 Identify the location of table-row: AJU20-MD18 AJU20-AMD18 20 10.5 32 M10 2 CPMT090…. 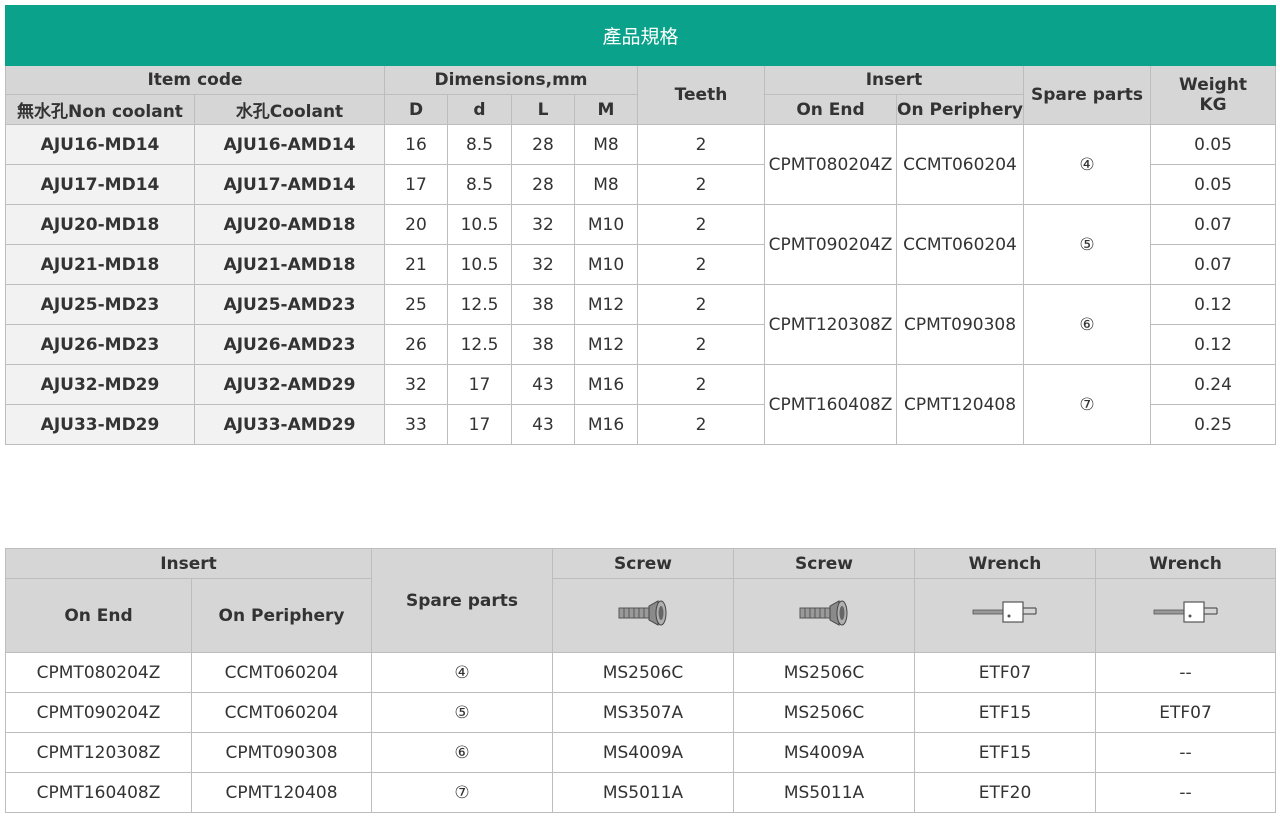
(641, 244).